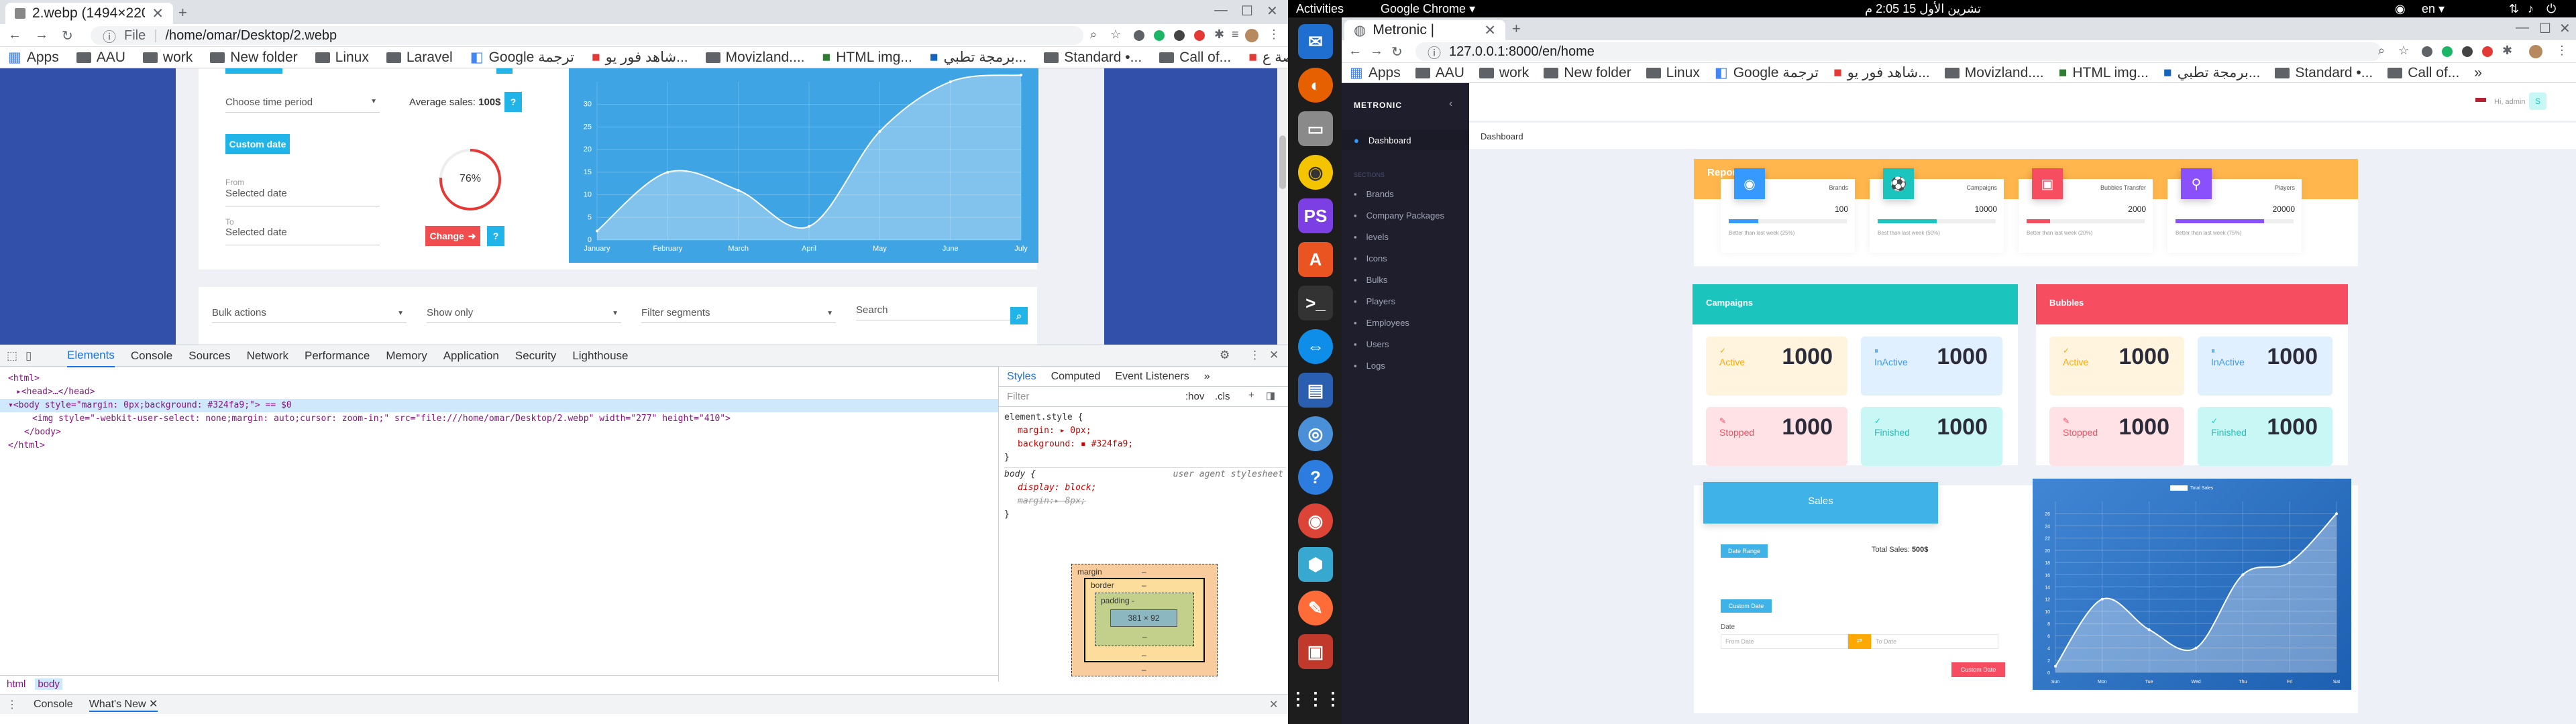  Describe the element at coordinates (1355, 52) in the screenshot. I see `back-icon: ←` at that location.